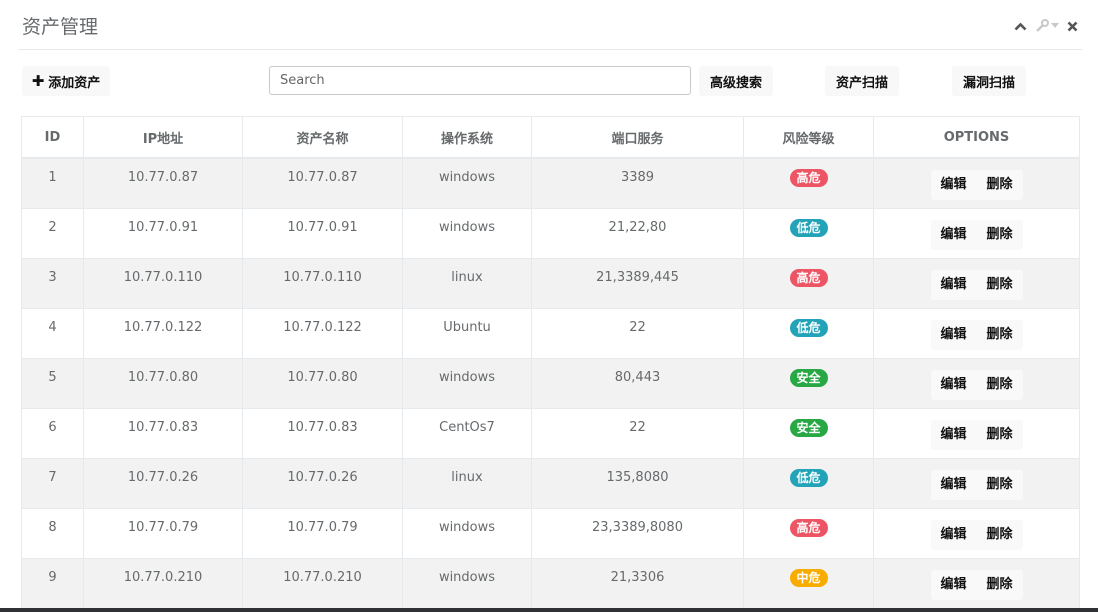 The width and height of the screenshot is (1098, 612). I want to click on cell-os-text: CentOs7, so click(467, 427).